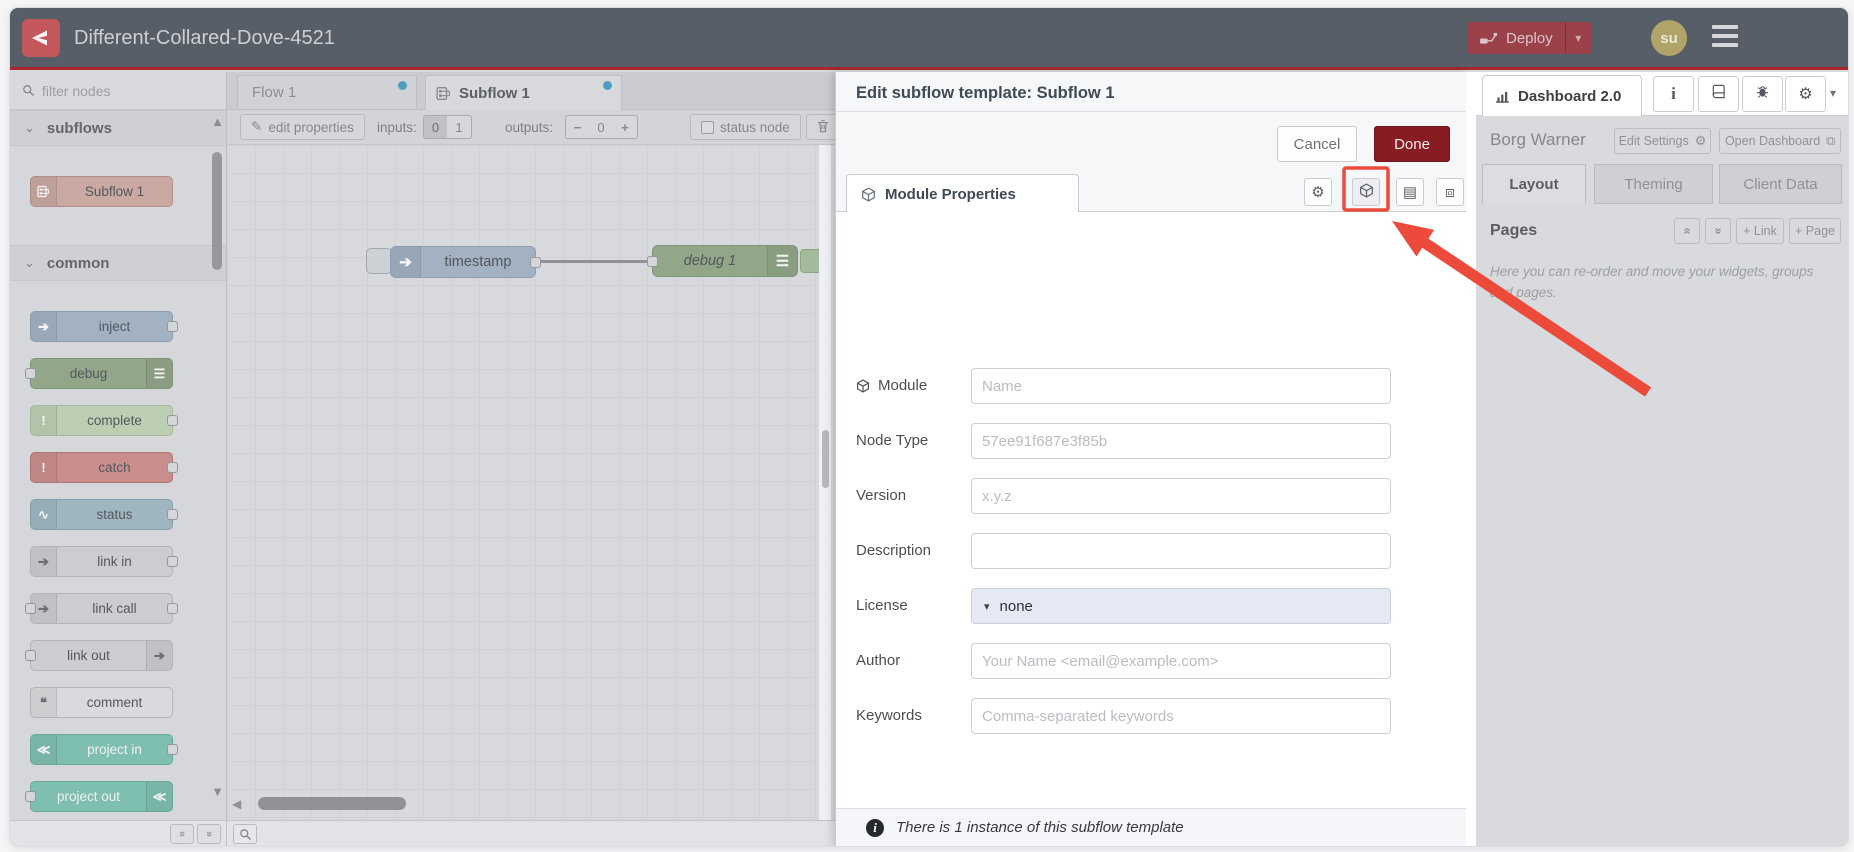 The width and height of the screenshot is (1854, 852). What do you see at coordinates (101, 608) in the screenshot?
I see `palette-node-link-call: ➔ link call` at bounding box center [101, 608].